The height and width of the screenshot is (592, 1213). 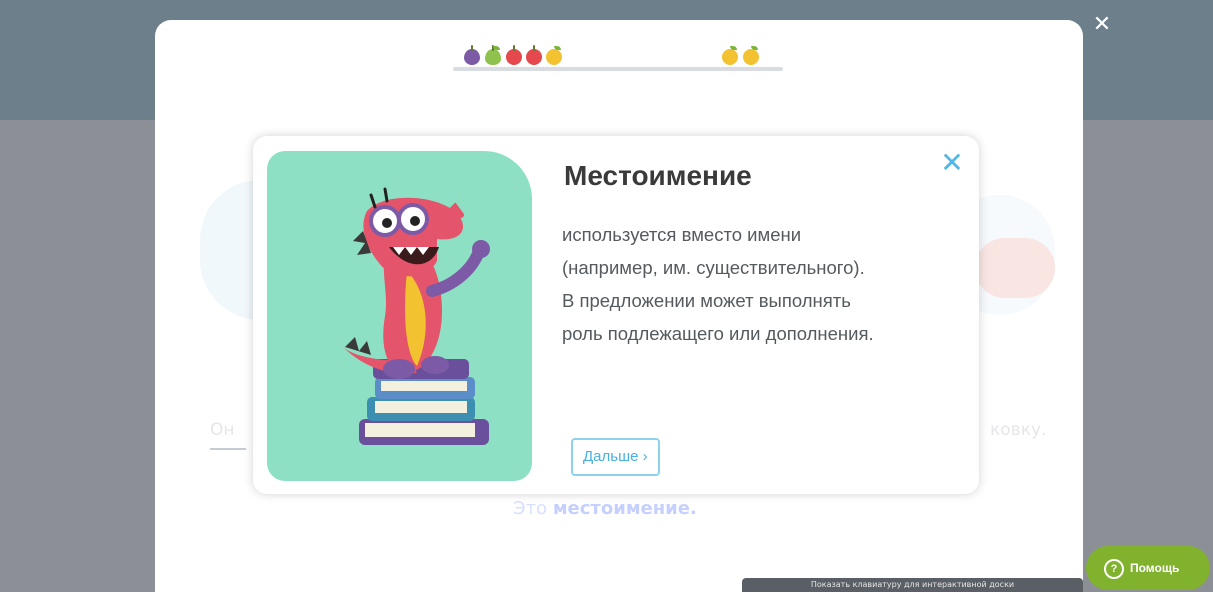 I want to click on background-cloud, so click(x=1015, y=268).